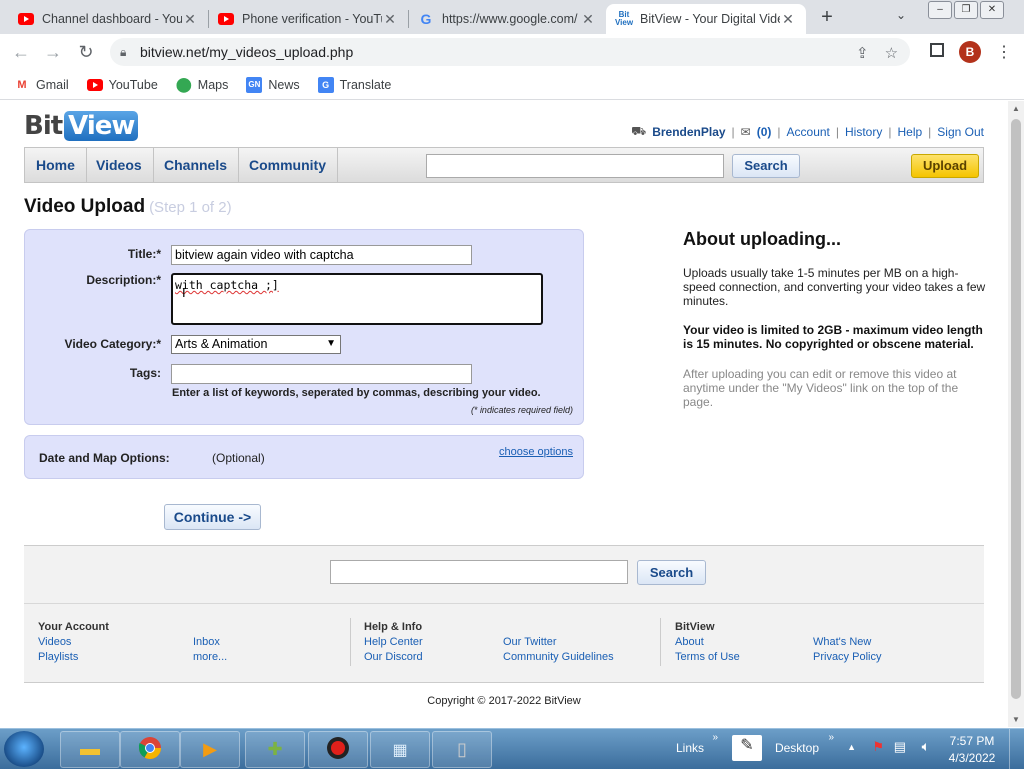  What do you see at coordinates (847, 642) in the screenshot?
I see `footer-link-whats-new: What's New` at bounding box center [847, 642].